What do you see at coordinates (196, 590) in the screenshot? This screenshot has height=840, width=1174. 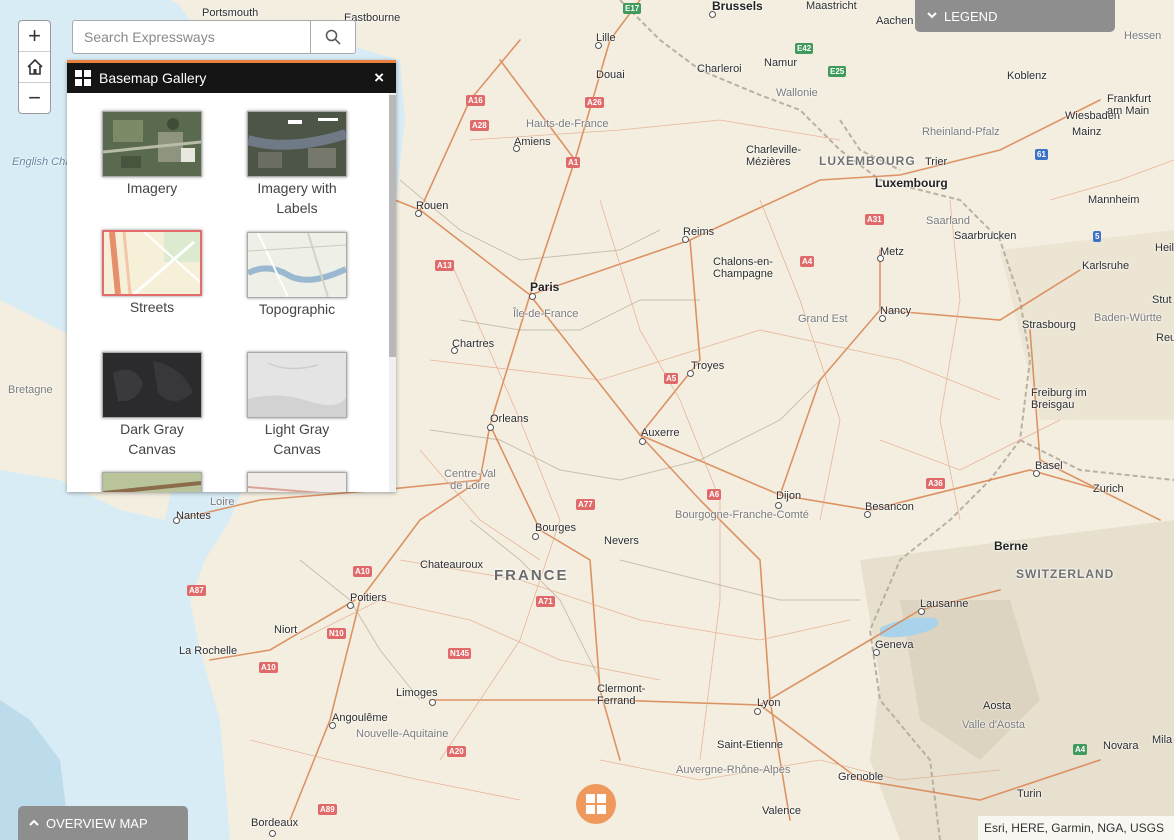 I see `route-shield: A87` at bounding box center [196, 590].